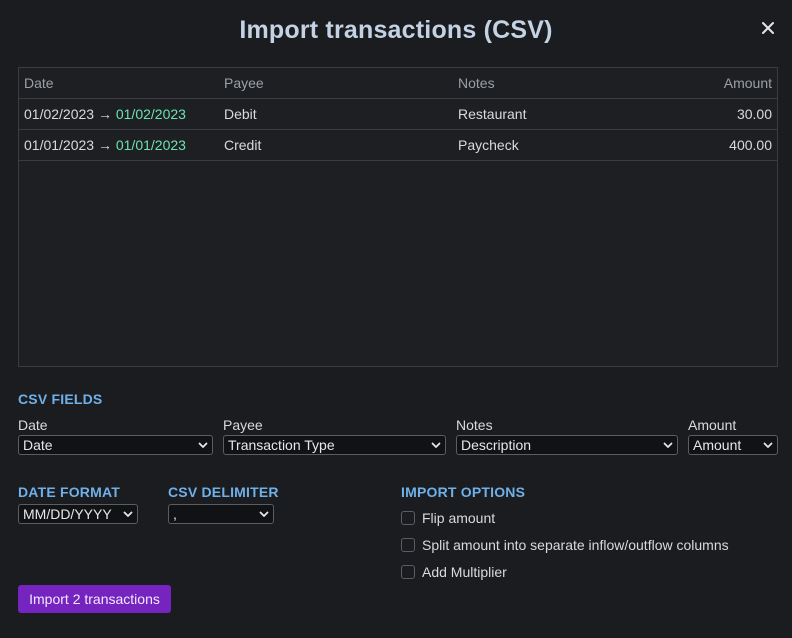 Image resolution: width=792 pixels, height=638 pixels. What do you see at coordinates (496, 445) in the screenshot?
I see `notes-field-value: Description` at bounding box center [496, 445].